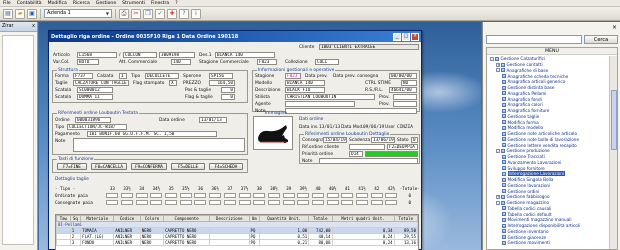  Describe the element at coordinates (188, 166) in the screenshot. I see `delle-button: F5=DELLE` at that location.